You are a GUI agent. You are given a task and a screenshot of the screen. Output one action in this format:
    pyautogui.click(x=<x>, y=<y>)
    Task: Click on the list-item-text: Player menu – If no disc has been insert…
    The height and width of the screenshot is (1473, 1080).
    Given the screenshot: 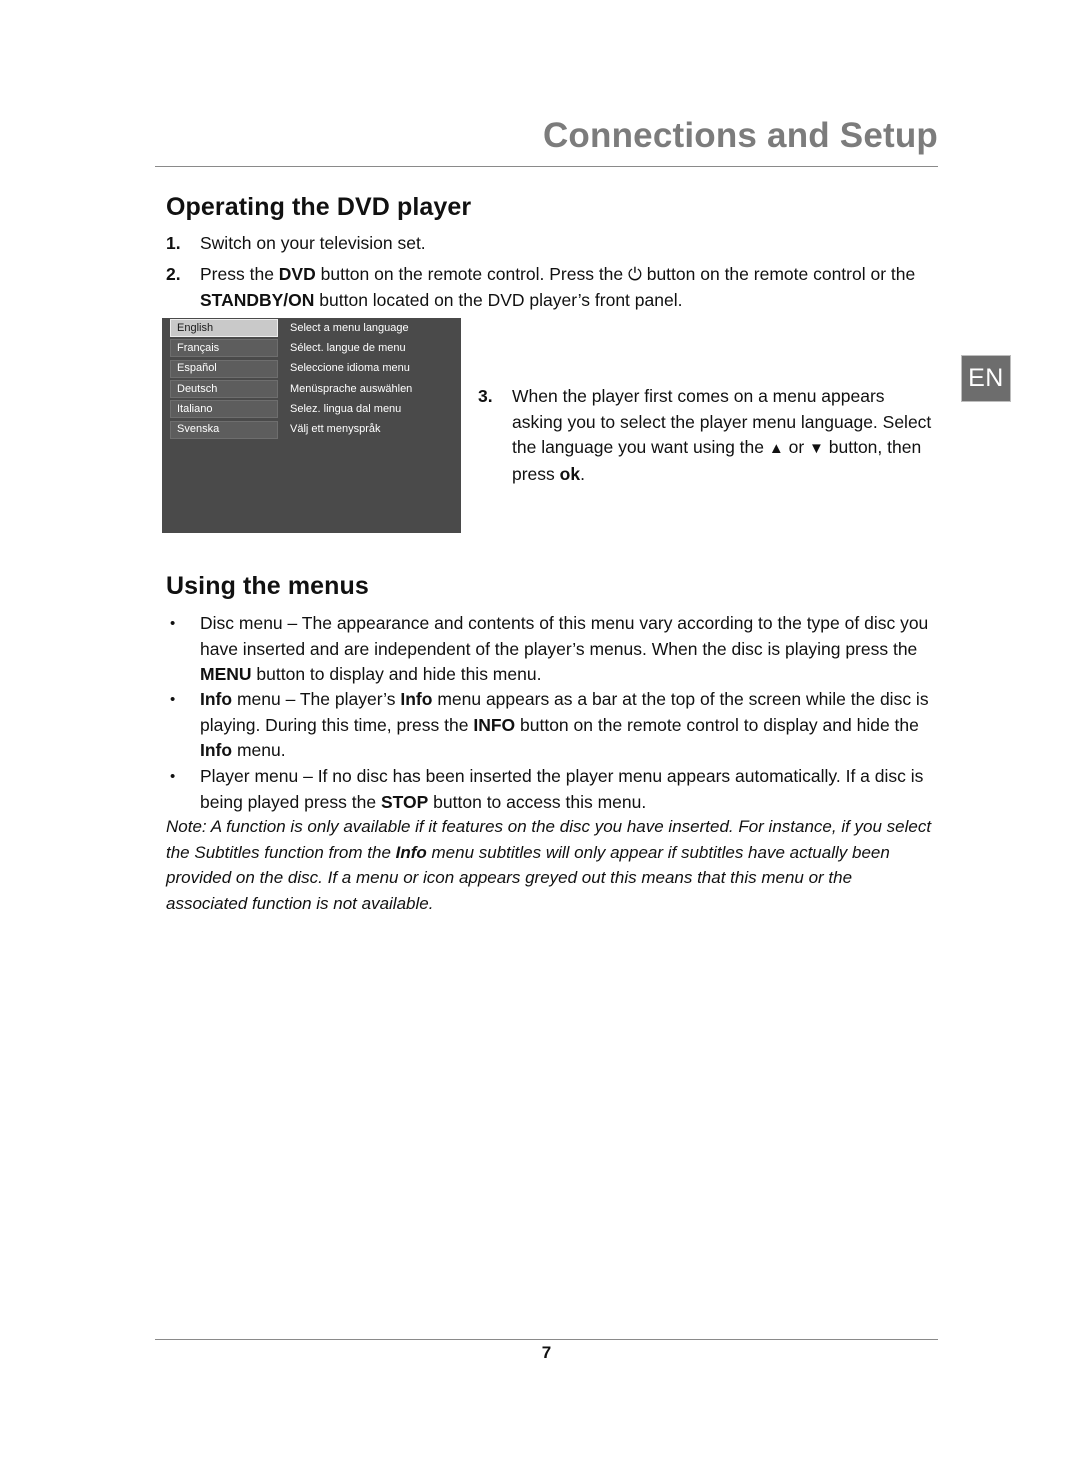 What is the action you would take?
    pyautogui.click(x=562, y=789)
    